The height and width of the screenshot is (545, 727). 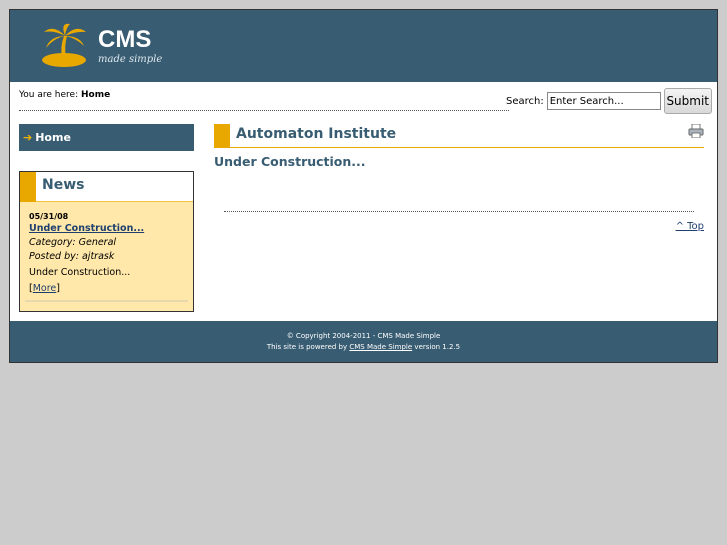 I want to click on search-form: Search: Submit, so click(x=609, y=101).